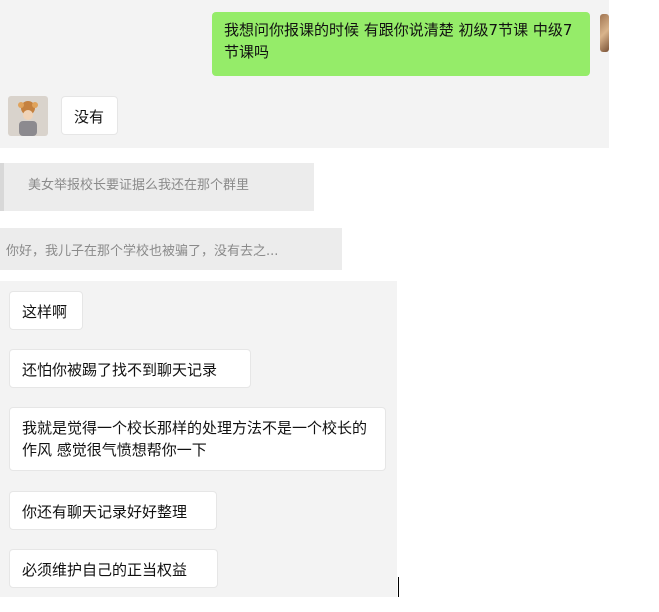 Image resolution: width=659 pixels, height=612 pixels. I want to click on received-message-bubble: 我就是觉得一个校长那样的处理方法不是一个校长的作风 感觉很气愤想帮你一下, so click(197, 439).